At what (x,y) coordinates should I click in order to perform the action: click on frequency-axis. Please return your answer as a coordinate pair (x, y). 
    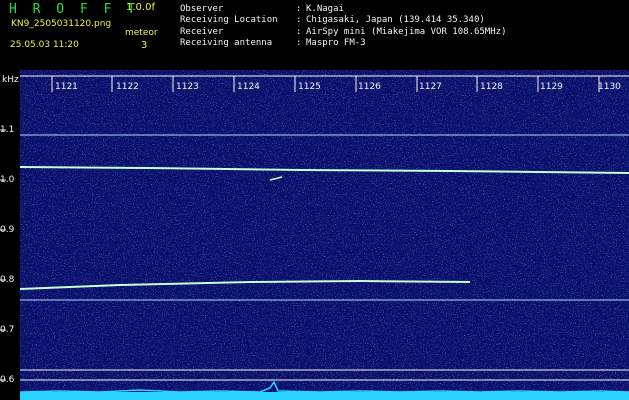
    Looking at the image, I should click on (3, 255).